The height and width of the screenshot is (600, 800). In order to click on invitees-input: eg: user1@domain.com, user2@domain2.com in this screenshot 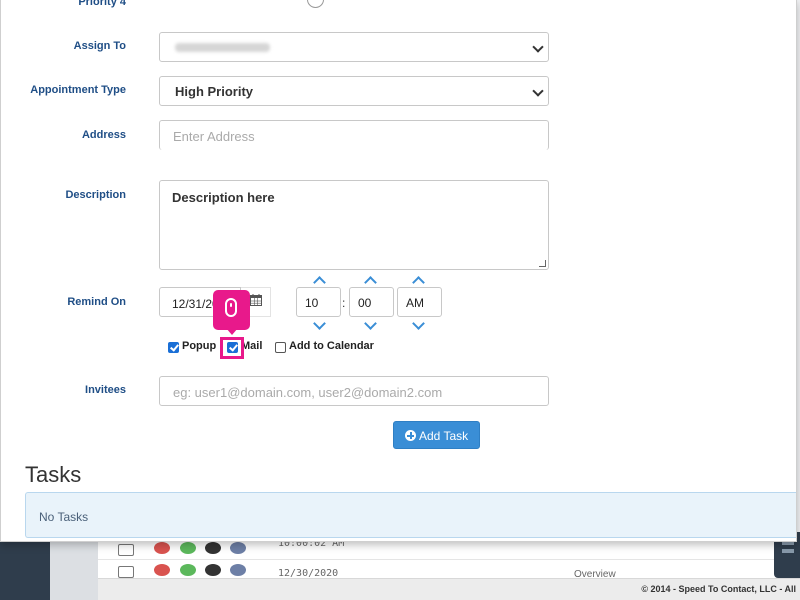, I will do `click(354, 391)`.